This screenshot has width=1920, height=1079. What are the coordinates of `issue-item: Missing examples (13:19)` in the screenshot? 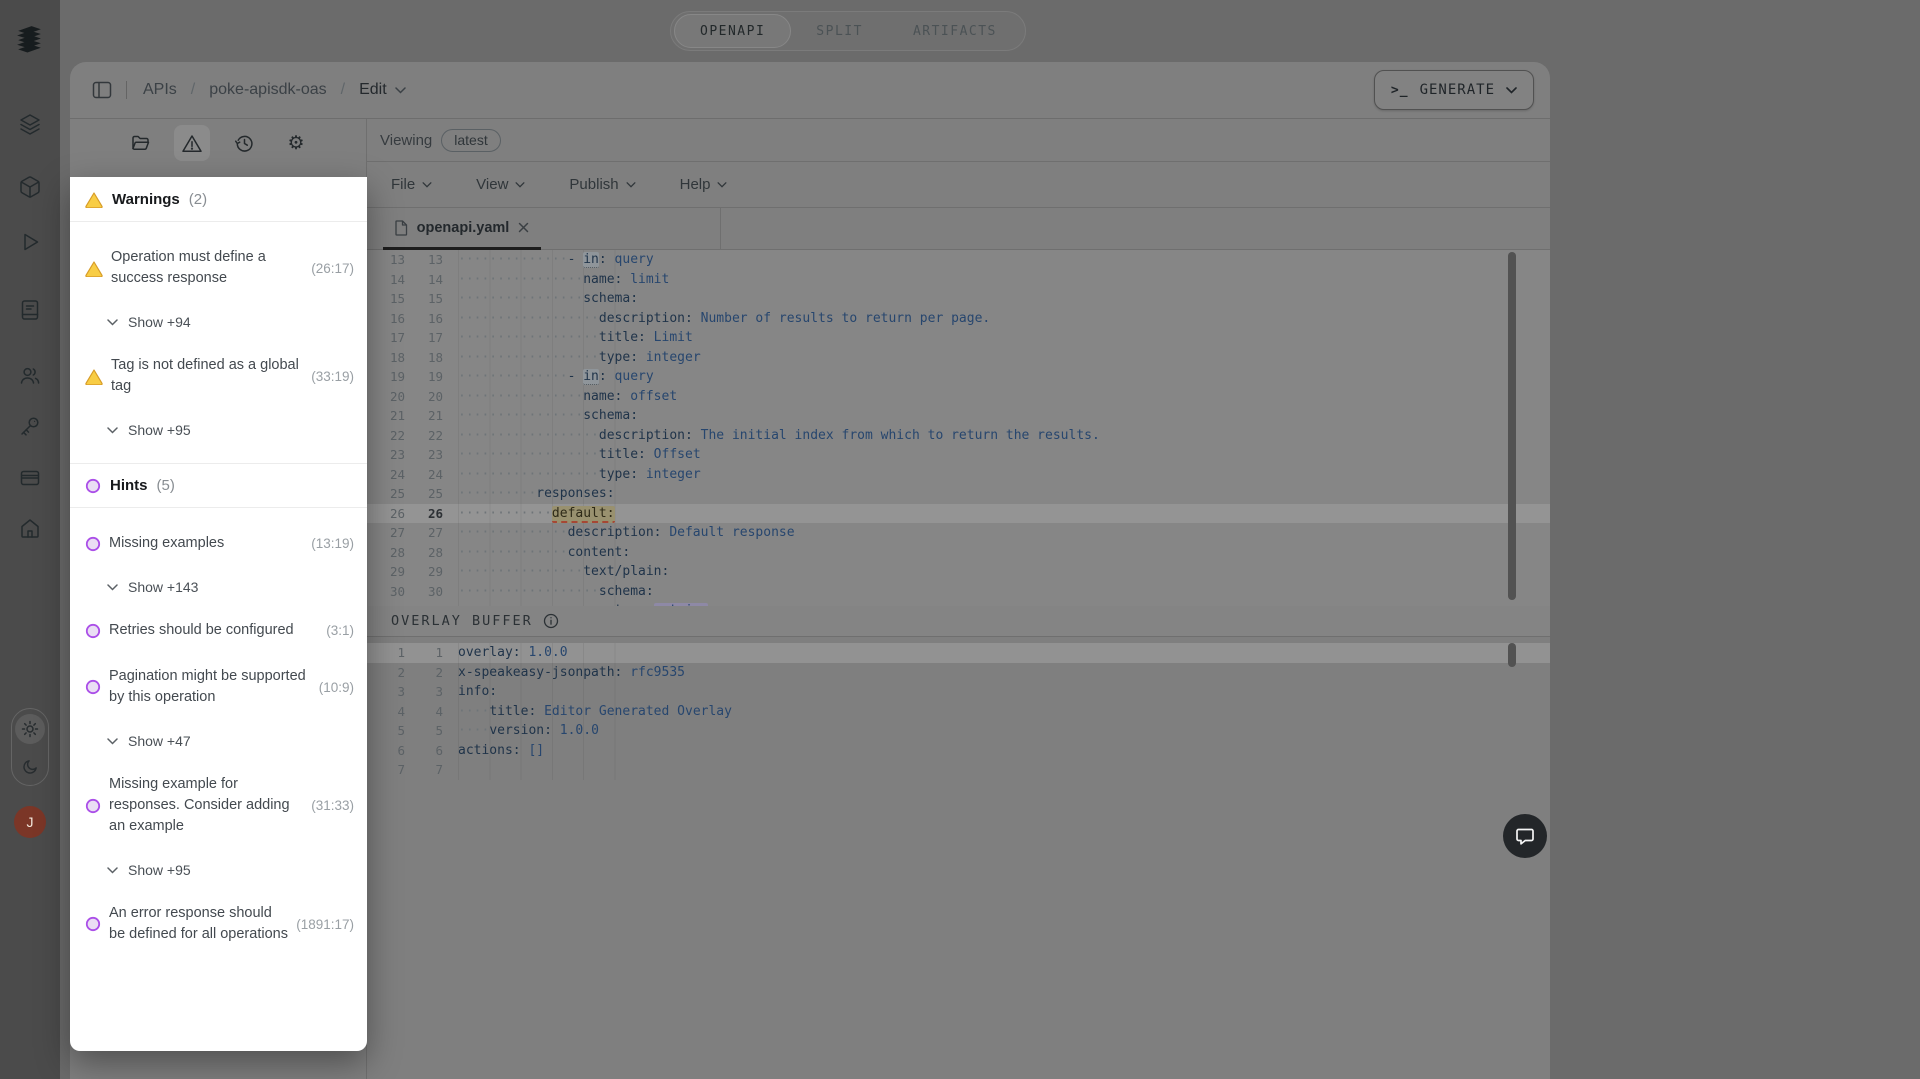 It's located at (218, 543).